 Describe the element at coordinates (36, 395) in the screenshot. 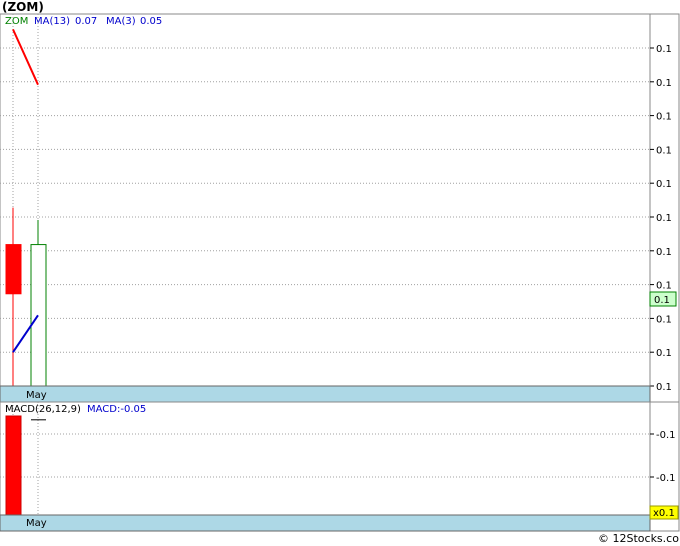

I see `x-tick-may: May` at that location.